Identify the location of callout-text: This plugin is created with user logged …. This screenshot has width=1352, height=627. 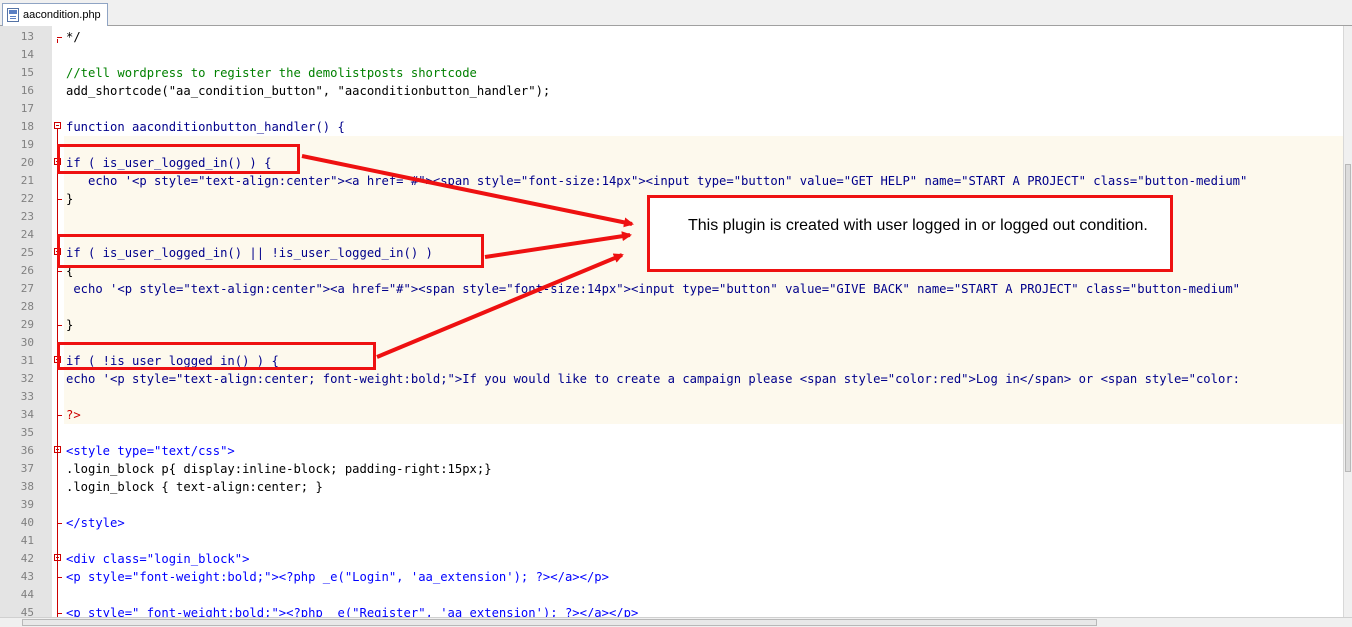
(918, 225).